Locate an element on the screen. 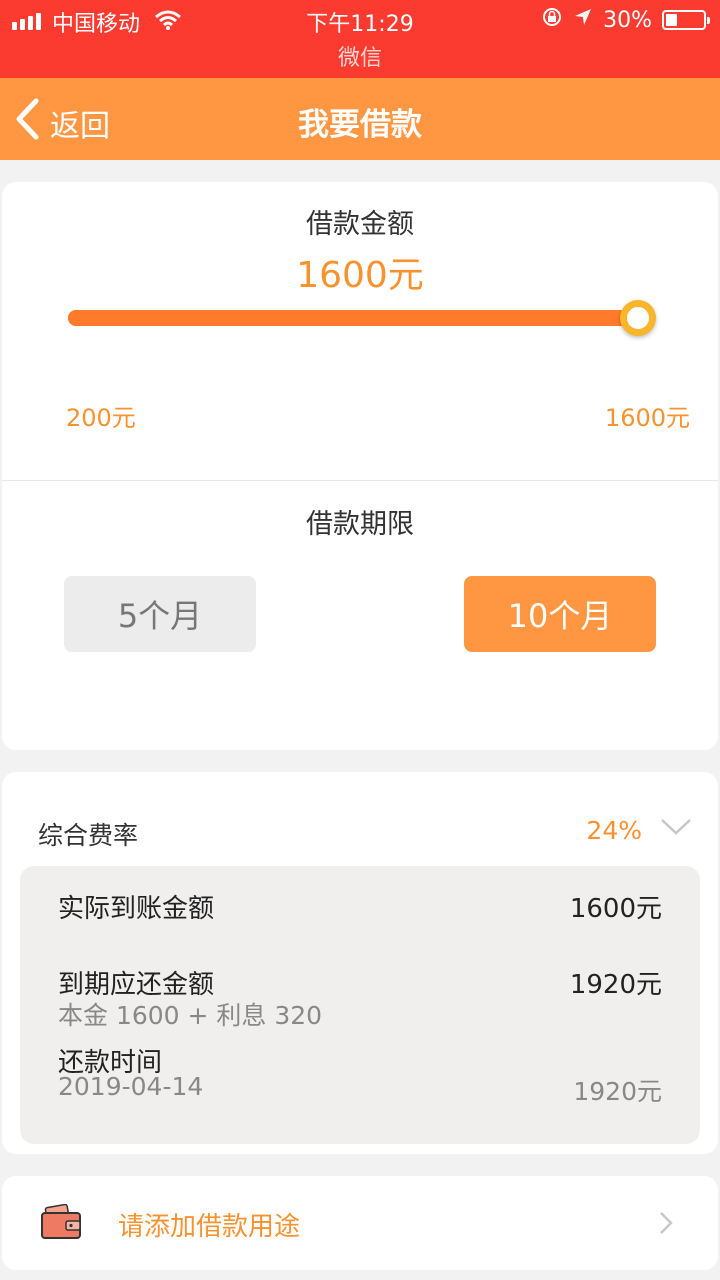  term-5-months-button: 5个月 is located at coordinates (160, 614).